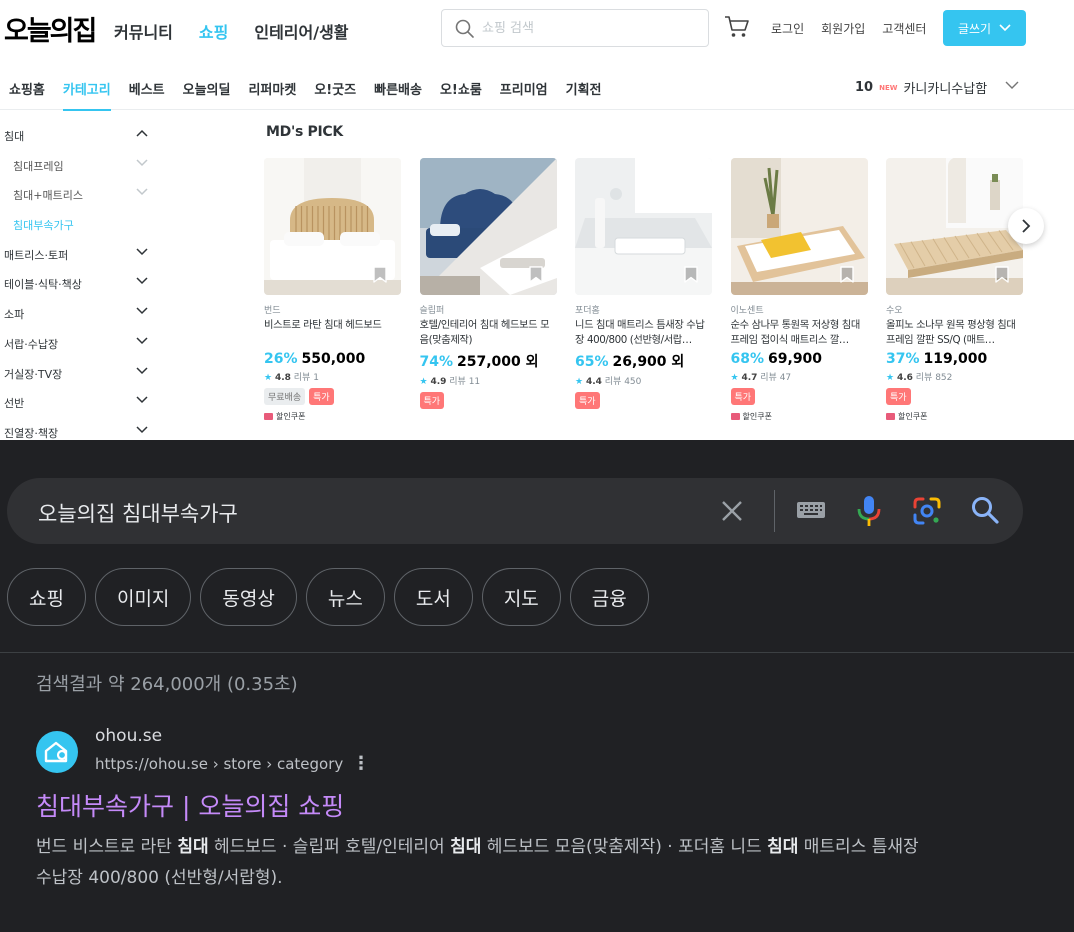 The image size is (1074, 932). Describe the element at coordinates (584, 95) in the screenshot. I see `subnav-exhibitions: 기획전` at that location.